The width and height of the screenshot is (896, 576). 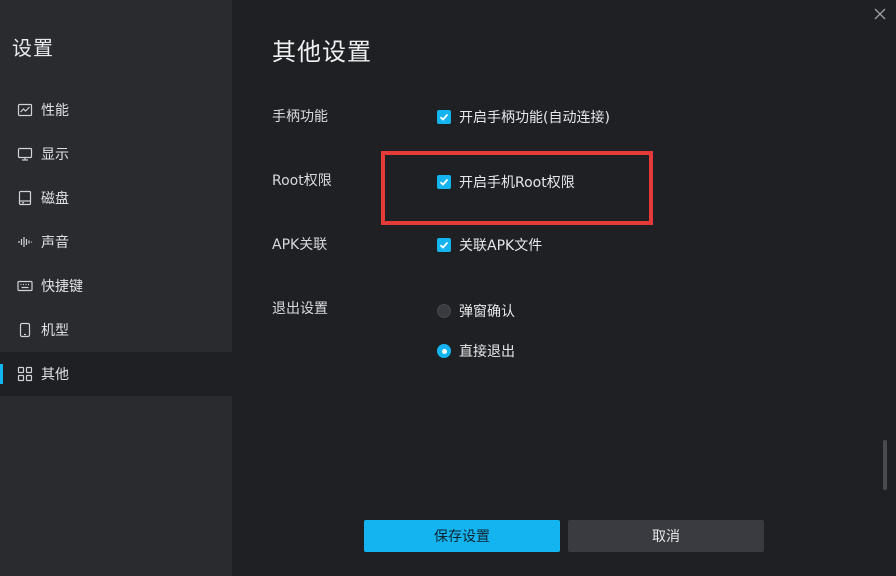 I want to click on sidebar-item-label: 快捷键, so click(x=62, y=287).